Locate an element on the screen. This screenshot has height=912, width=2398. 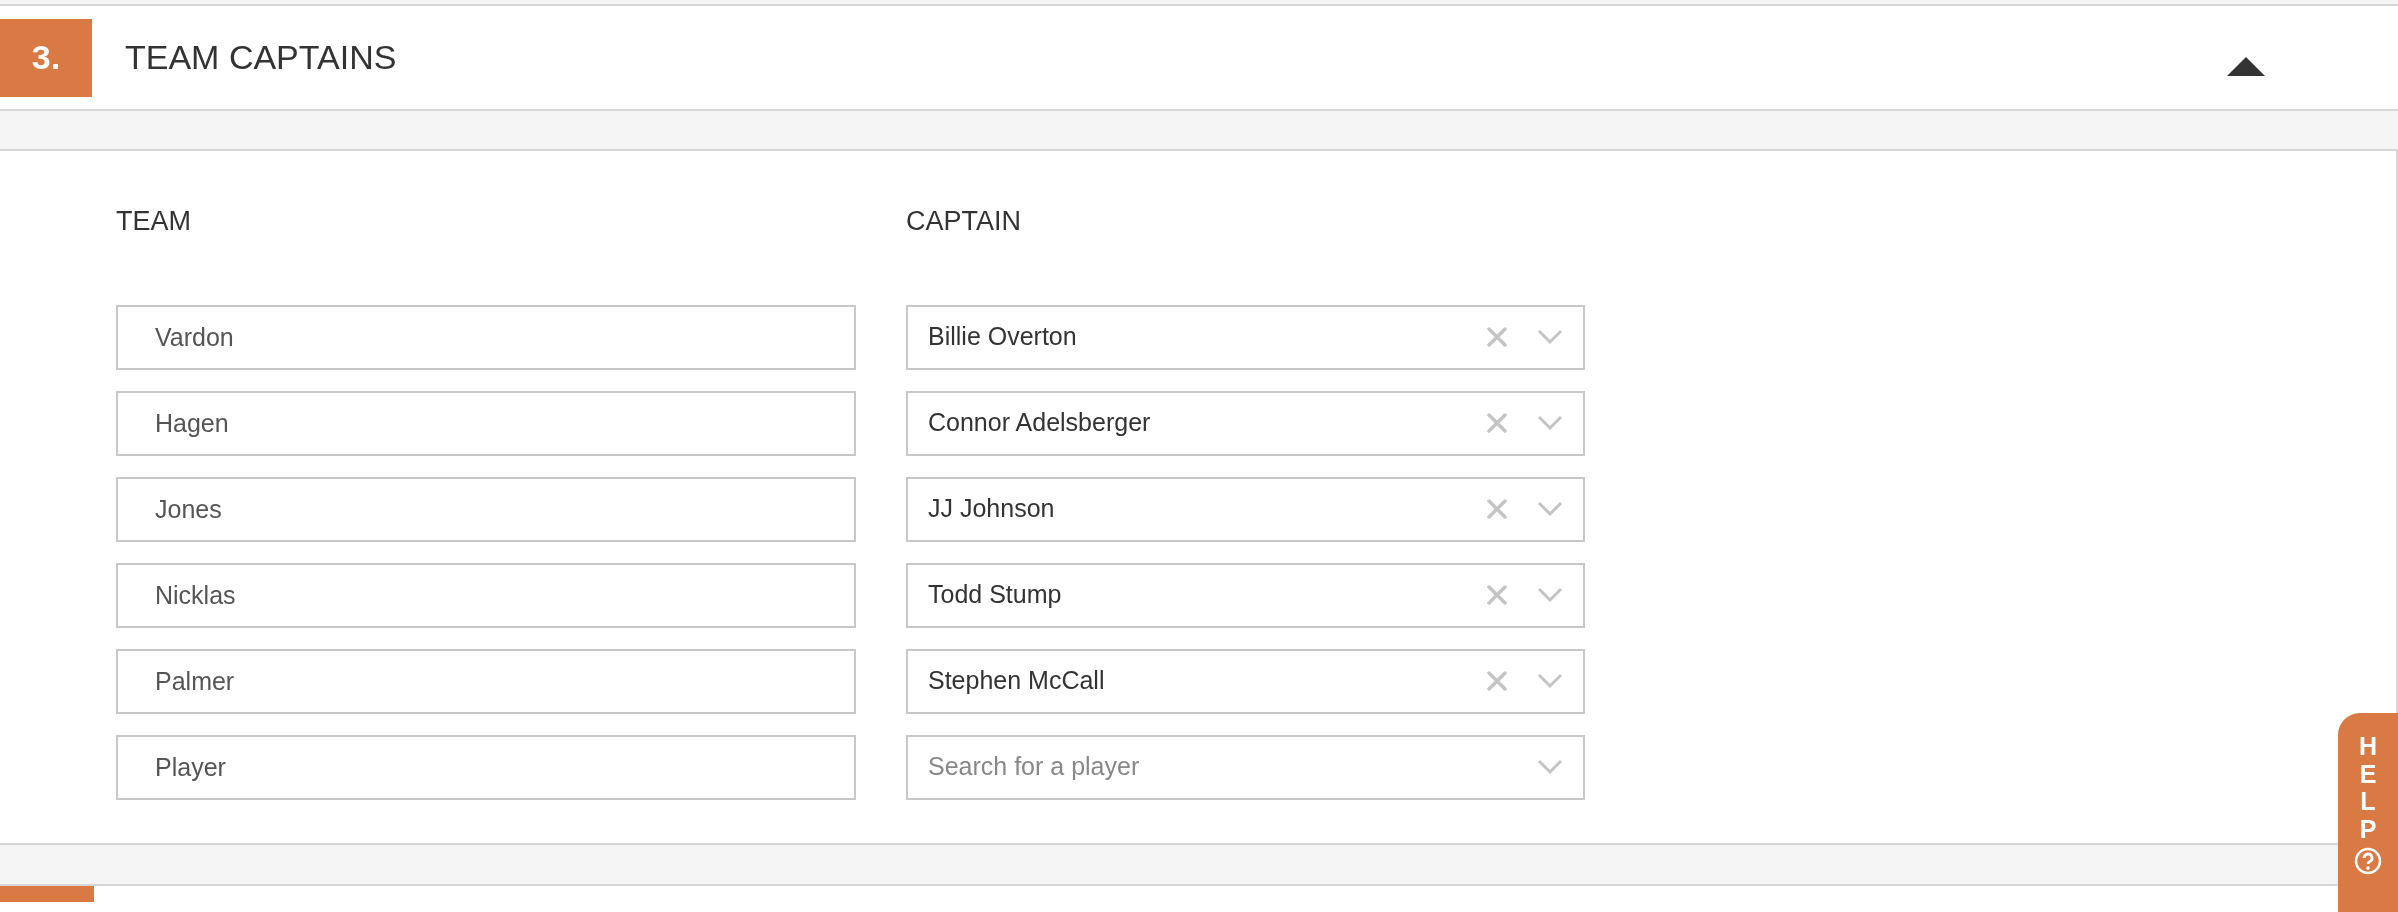
column-header: CAPTAIN is located at coordinates (963, 221).